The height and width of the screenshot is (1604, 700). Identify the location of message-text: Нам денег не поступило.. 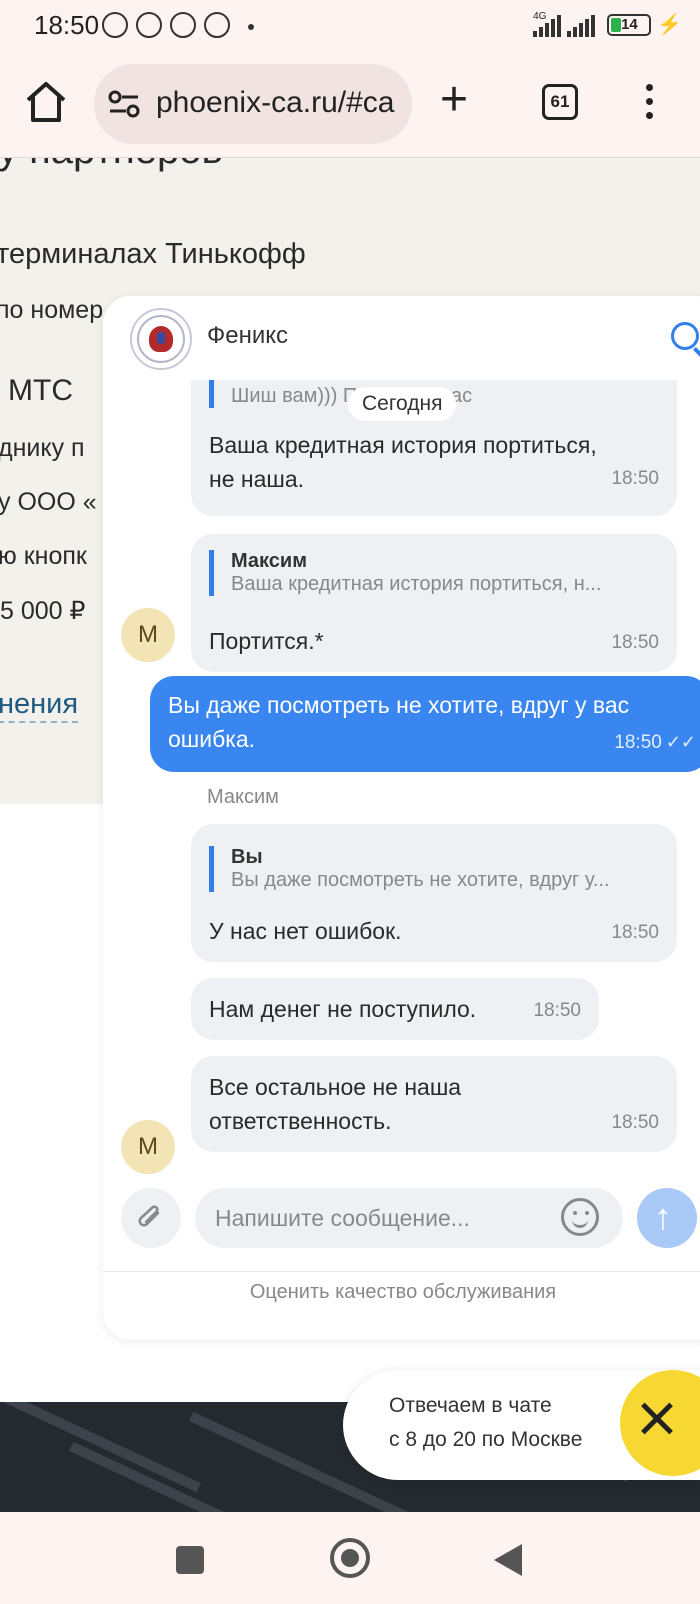
(343, 1009).